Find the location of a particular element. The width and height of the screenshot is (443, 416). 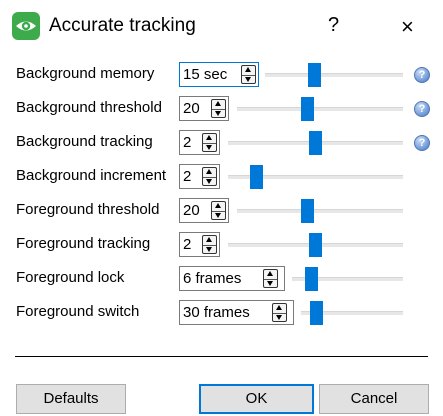

setting-label: Background memory is located at coordinates (85, 73).